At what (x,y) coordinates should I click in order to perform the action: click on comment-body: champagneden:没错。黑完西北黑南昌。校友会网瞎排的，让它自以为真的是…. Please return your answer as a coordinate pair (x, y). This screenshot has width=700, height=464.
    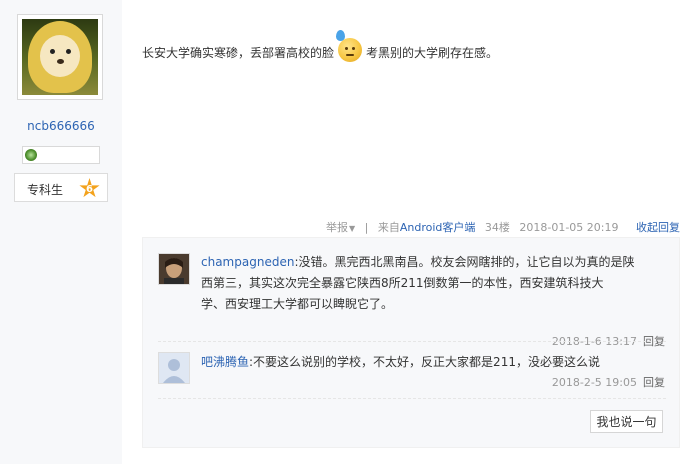
    Looking at the image, I should click on (417, 283).